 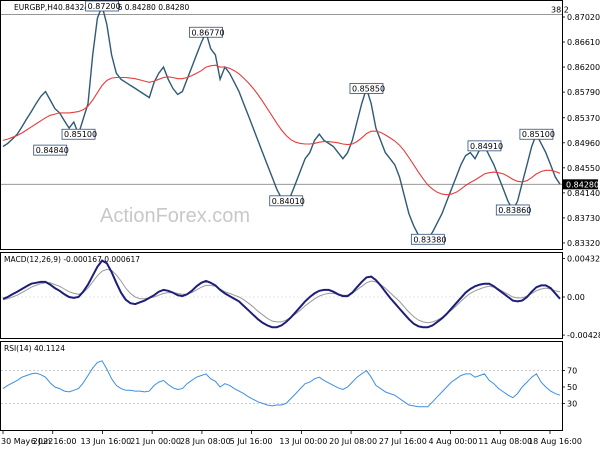 I want to click on price-label: 0.83860, so click(x=514, y=210).